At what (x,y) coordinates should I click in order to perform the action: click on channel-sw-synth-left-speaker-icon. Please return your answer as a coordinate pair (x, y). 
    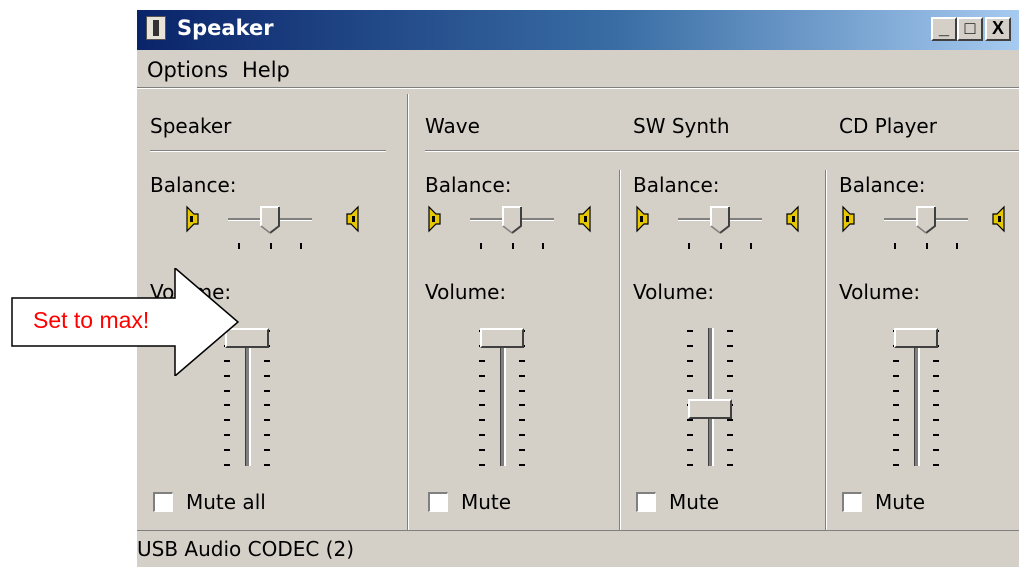
    Looking at the image, I should click on (641, 219).